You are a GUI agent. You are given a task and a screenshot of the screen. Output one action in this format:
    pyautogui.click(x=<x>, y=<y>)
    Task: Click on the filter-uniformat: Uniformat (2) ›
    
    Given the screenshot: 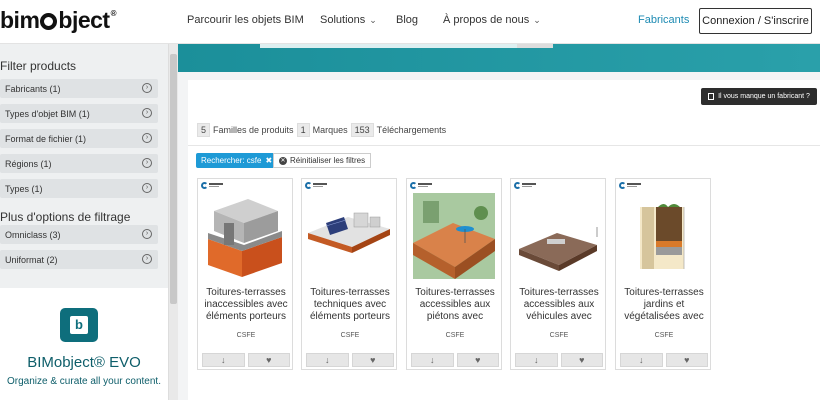 What is the action you would take?
    pyautogui.click(x=79, y=259)
    